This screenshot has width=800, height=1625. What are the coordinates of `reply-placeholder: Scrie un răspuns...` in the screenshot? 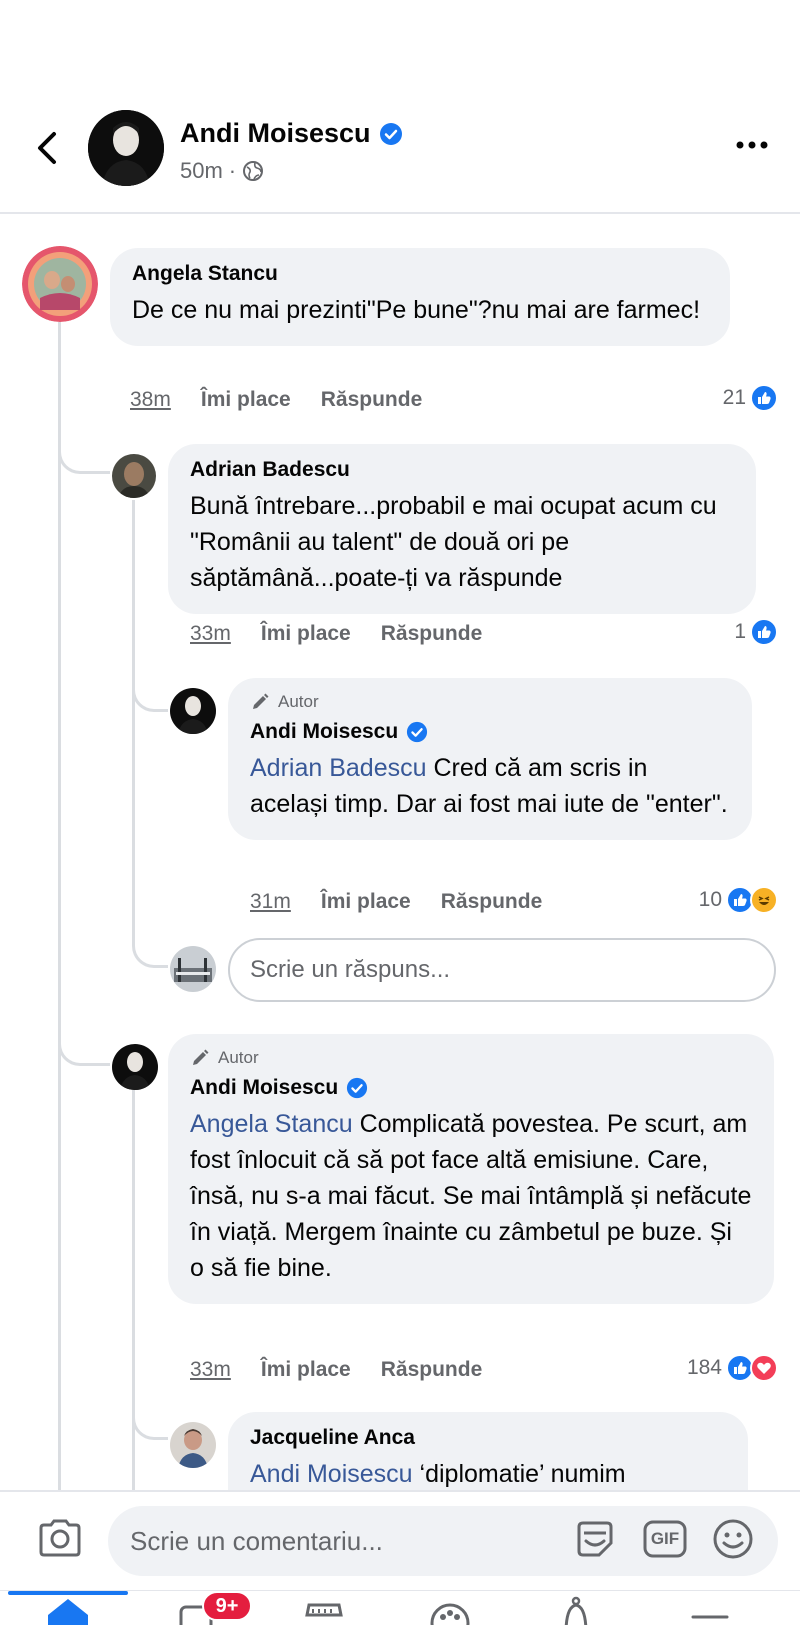 It's located at (350, 969).